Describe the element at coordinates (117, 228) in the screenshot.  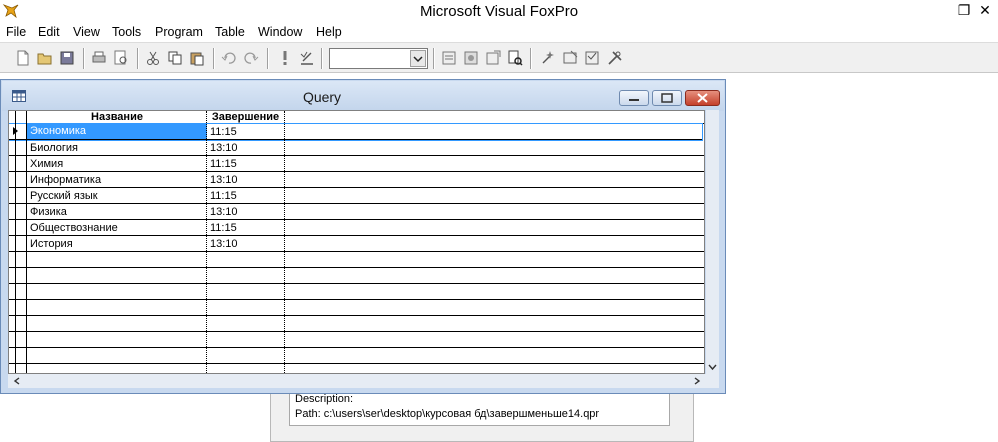
I see `cell-name: Обществознание` at that location.